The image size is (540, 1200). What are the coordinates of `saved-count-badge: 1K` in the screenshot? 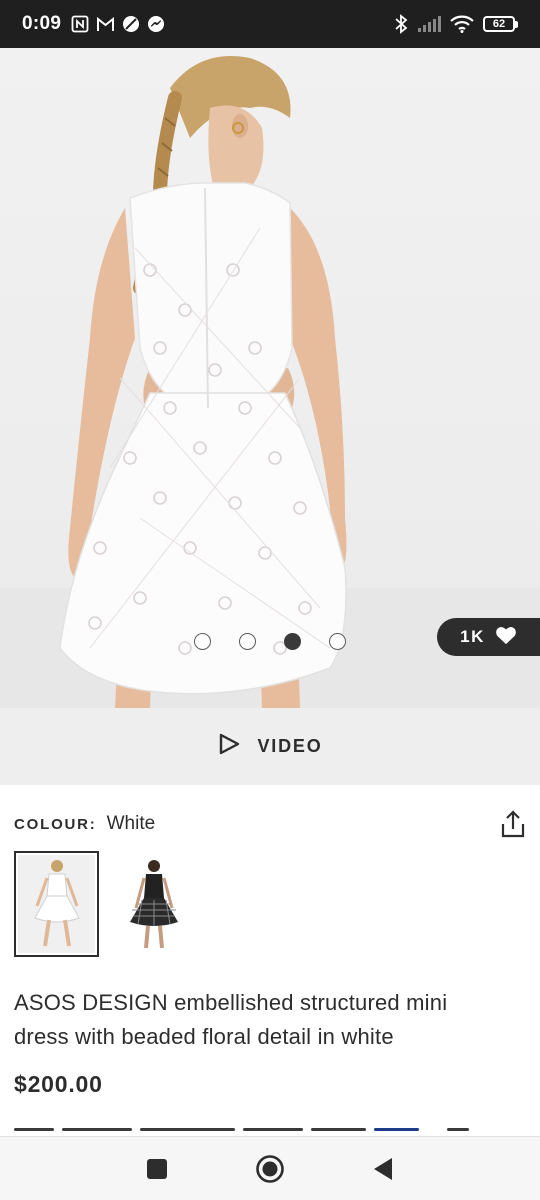 It's located at (488, 637).